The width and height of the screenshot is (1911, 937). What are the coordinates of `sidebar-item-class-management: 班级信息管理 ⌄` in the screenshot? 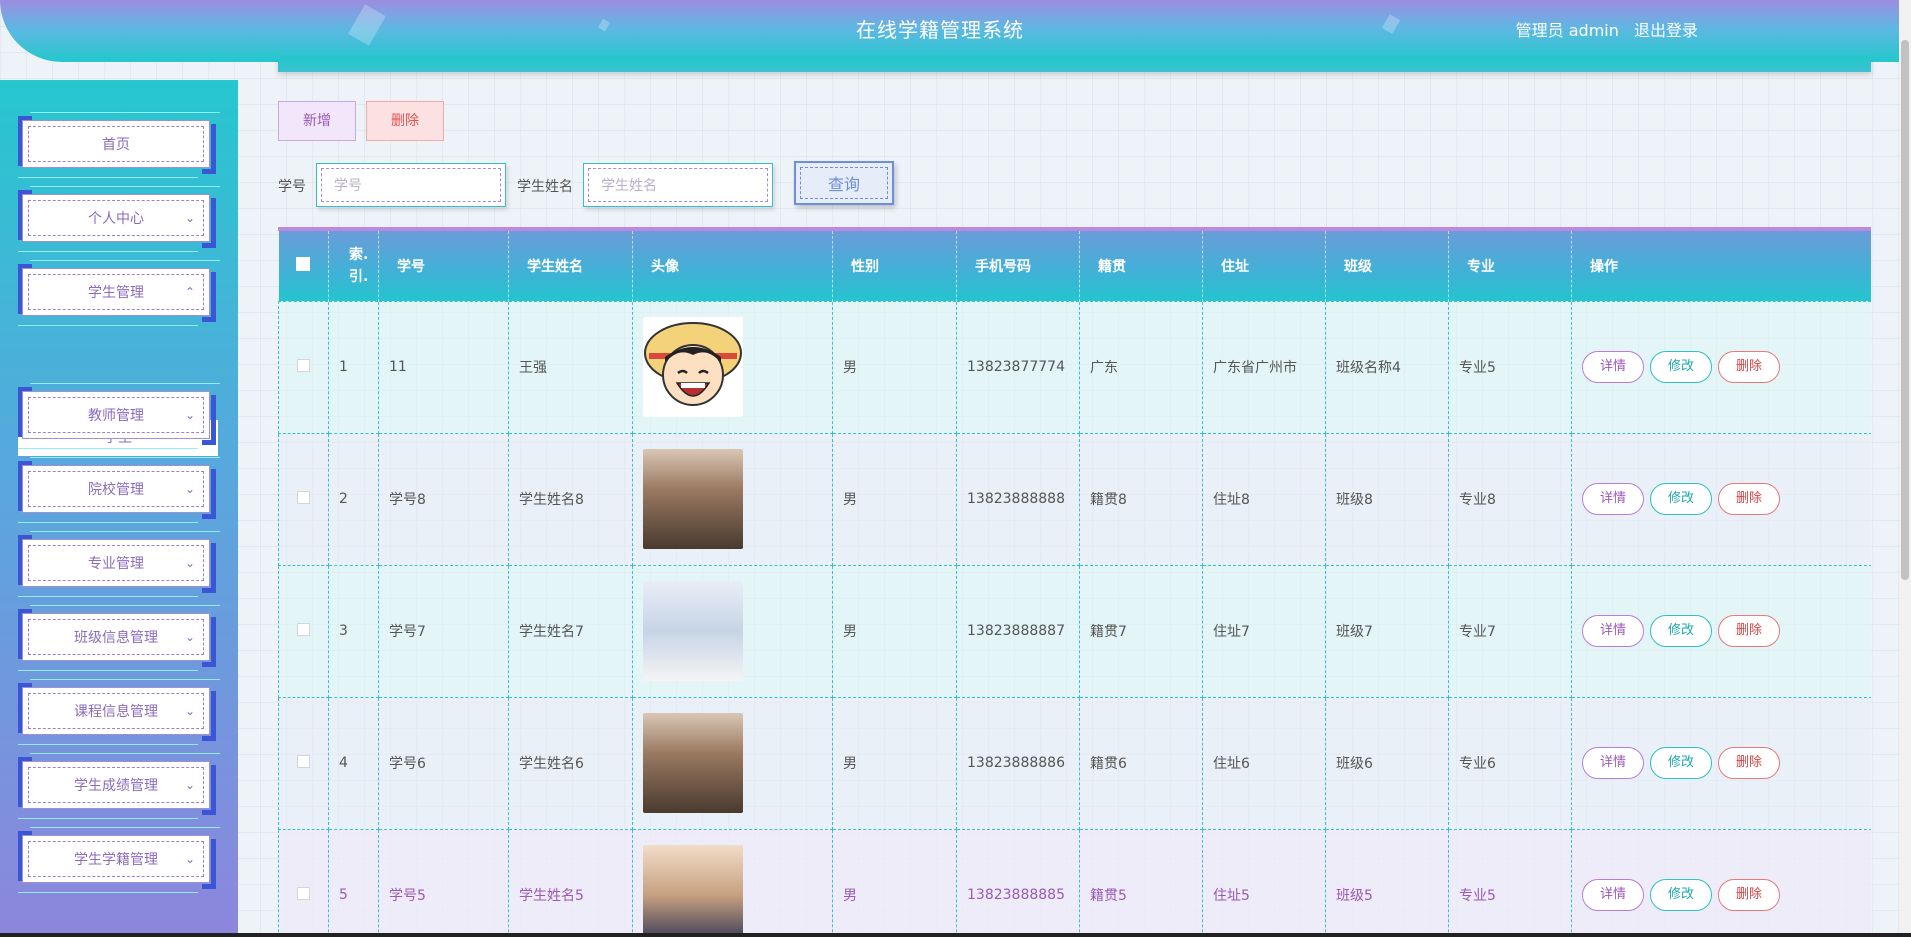 It's located at (119, 638).